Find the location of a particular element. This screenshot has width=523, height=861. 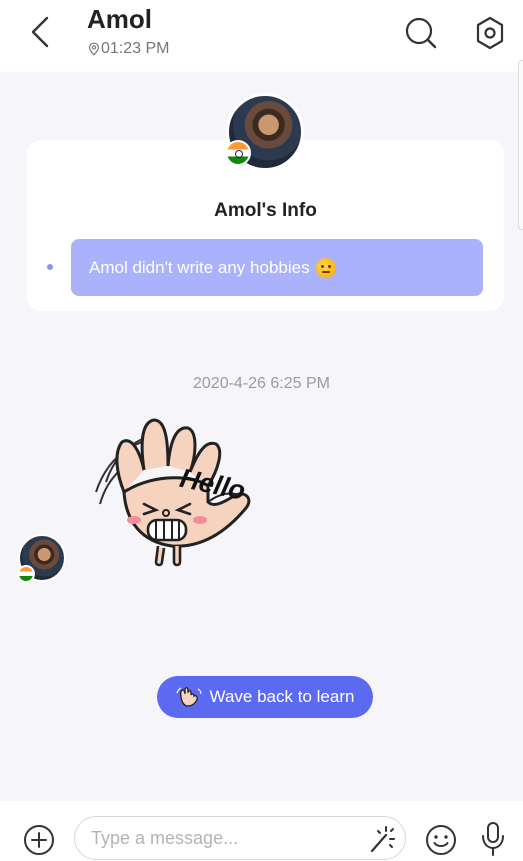

hobby-text: Amol didn't write any hobbies is located at coordinates (199, 267).